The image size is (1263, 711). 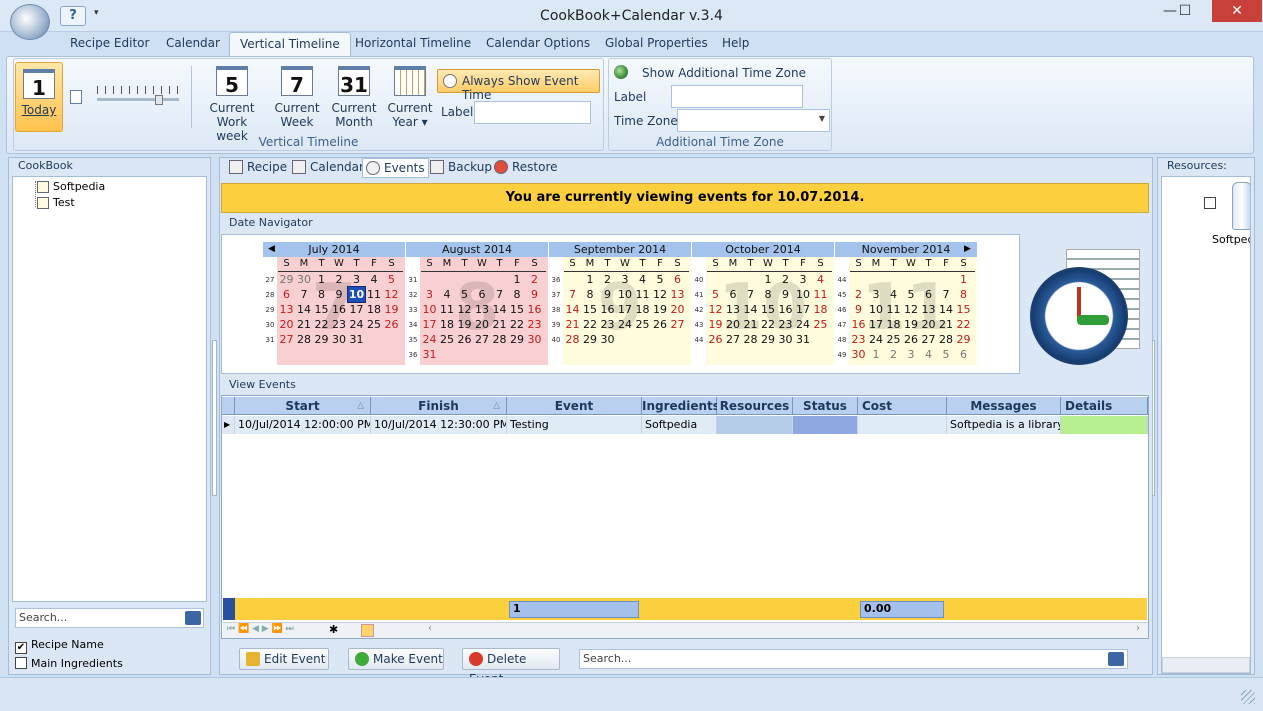 I want to click on subtab-calendar: Calendar, so click(x=328, y=167).